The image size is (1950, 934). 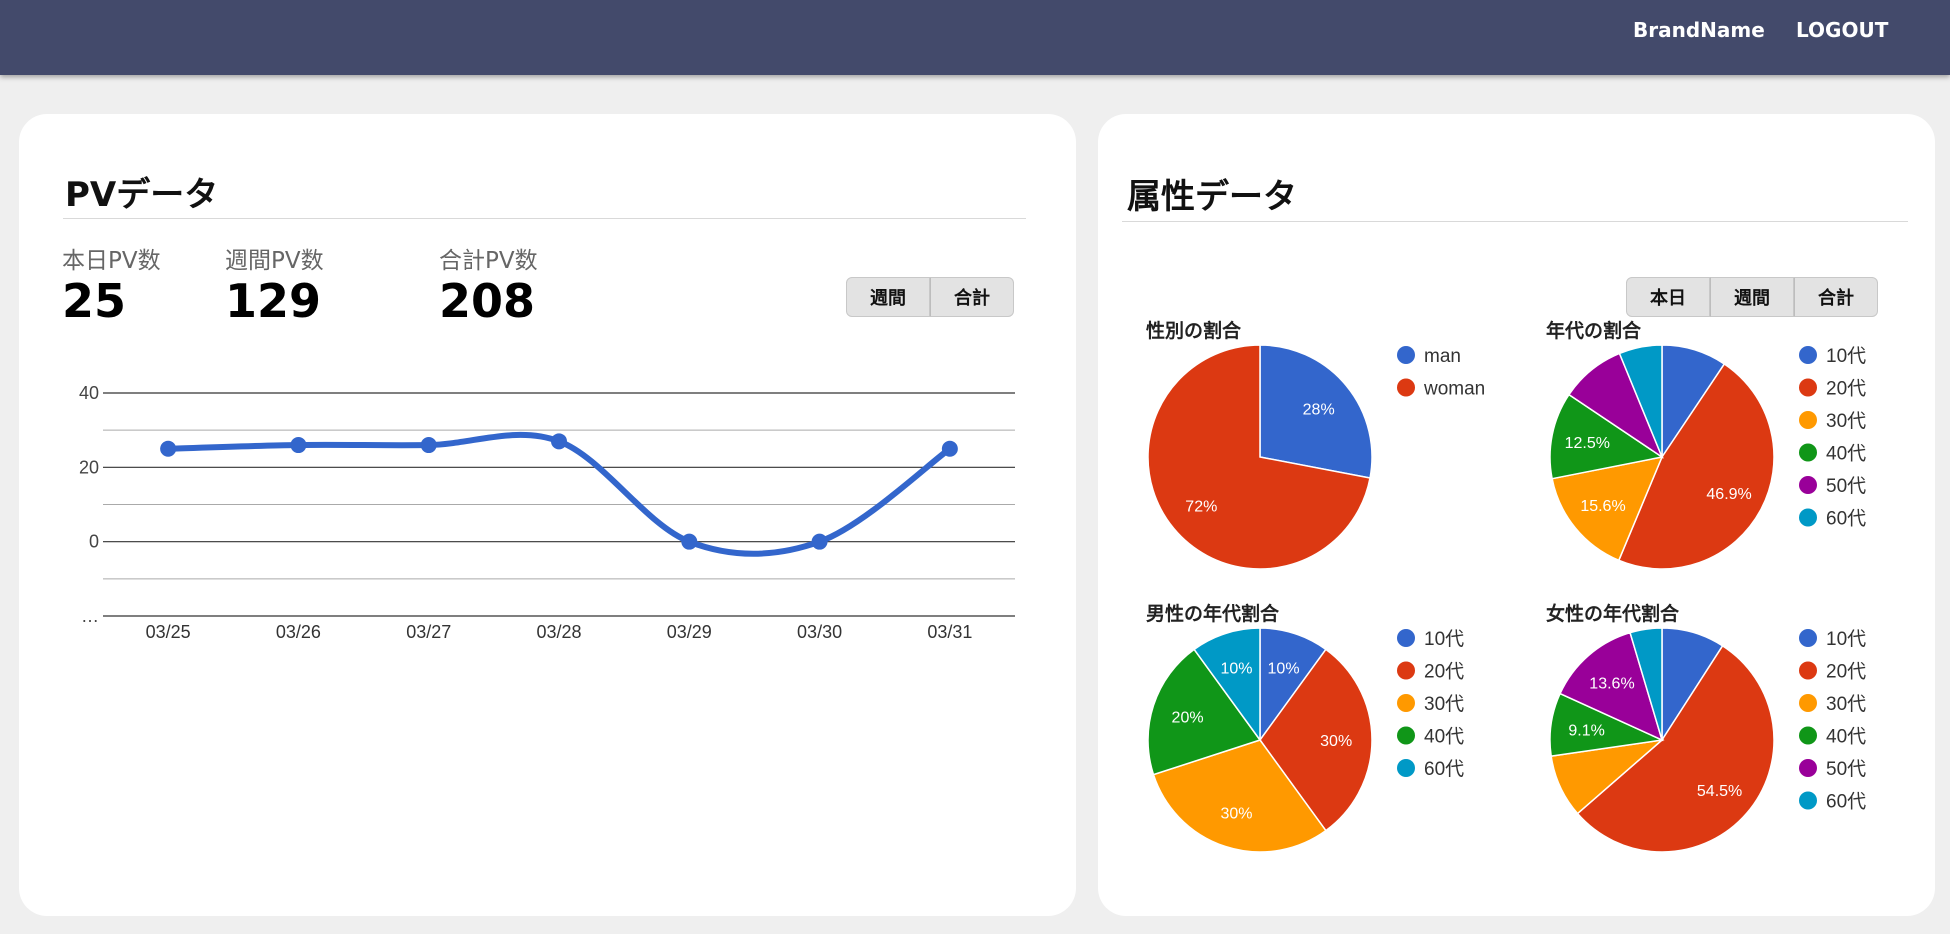 What do you see at coordinates (1728, 494) in the screenshot?
I see `pie-slice-label: 46.9%` at bounding box center [1728, 494].